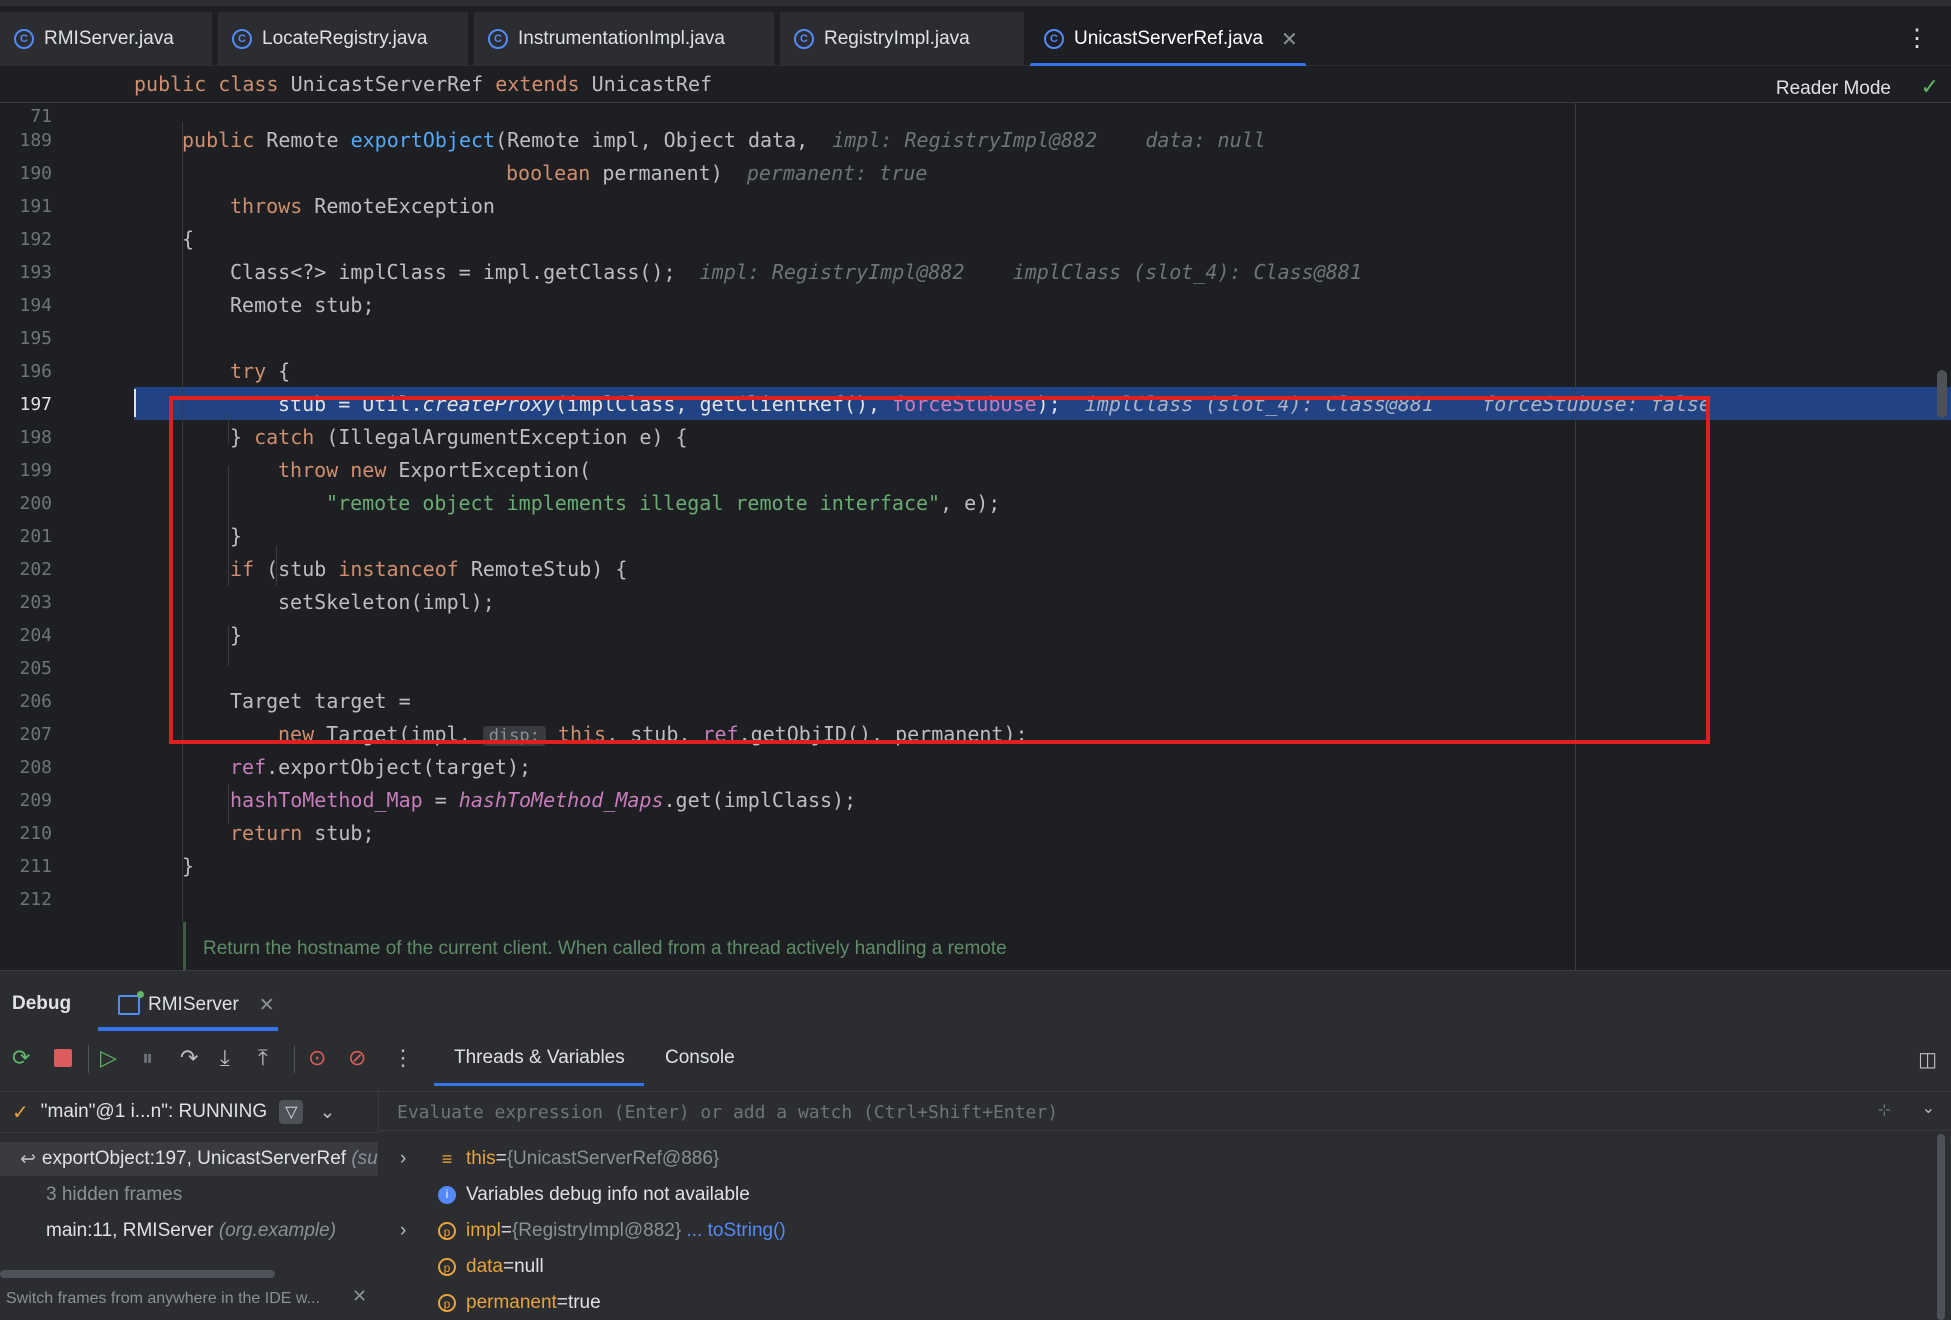  I want to click on line-number: 190, so click(35, 173).